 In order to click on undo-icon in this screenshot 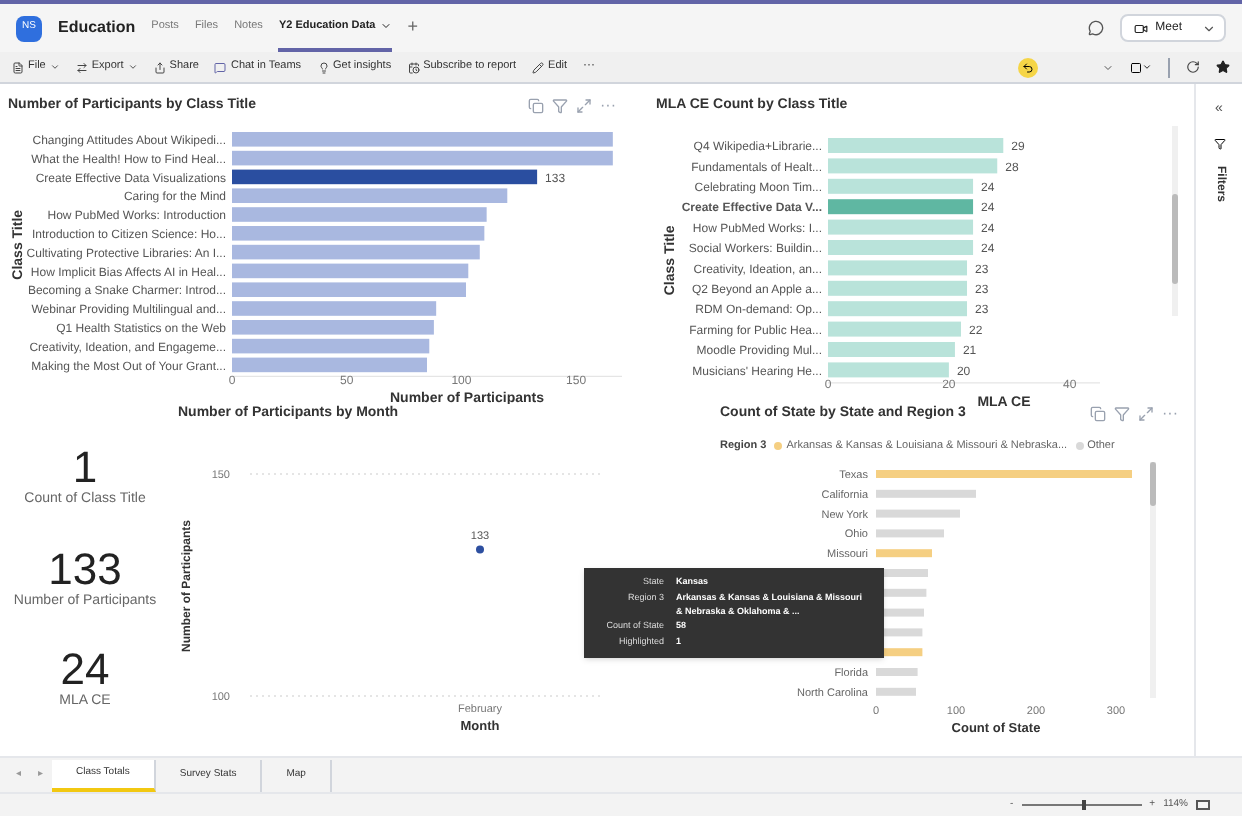, I will do `click(1028, 67)`.